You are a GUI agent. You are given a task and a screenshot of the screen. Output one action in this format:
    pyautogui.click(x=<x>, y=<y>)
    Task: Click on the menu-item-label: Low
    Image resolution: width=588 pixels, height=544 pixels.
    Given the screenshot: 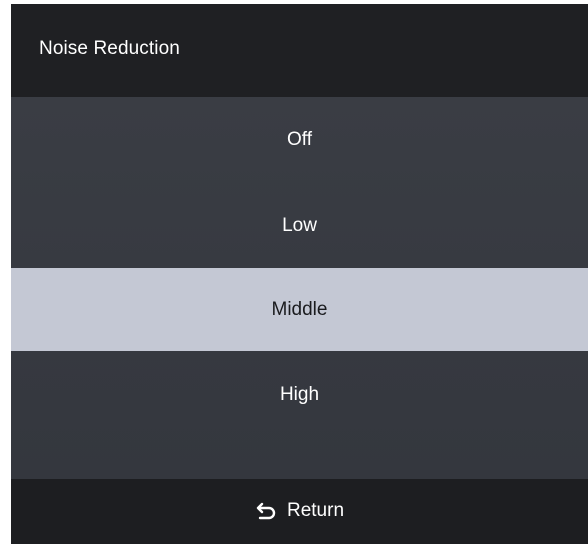 What is the action you would take?
    pyautogui.click(x=299, y=225)
    